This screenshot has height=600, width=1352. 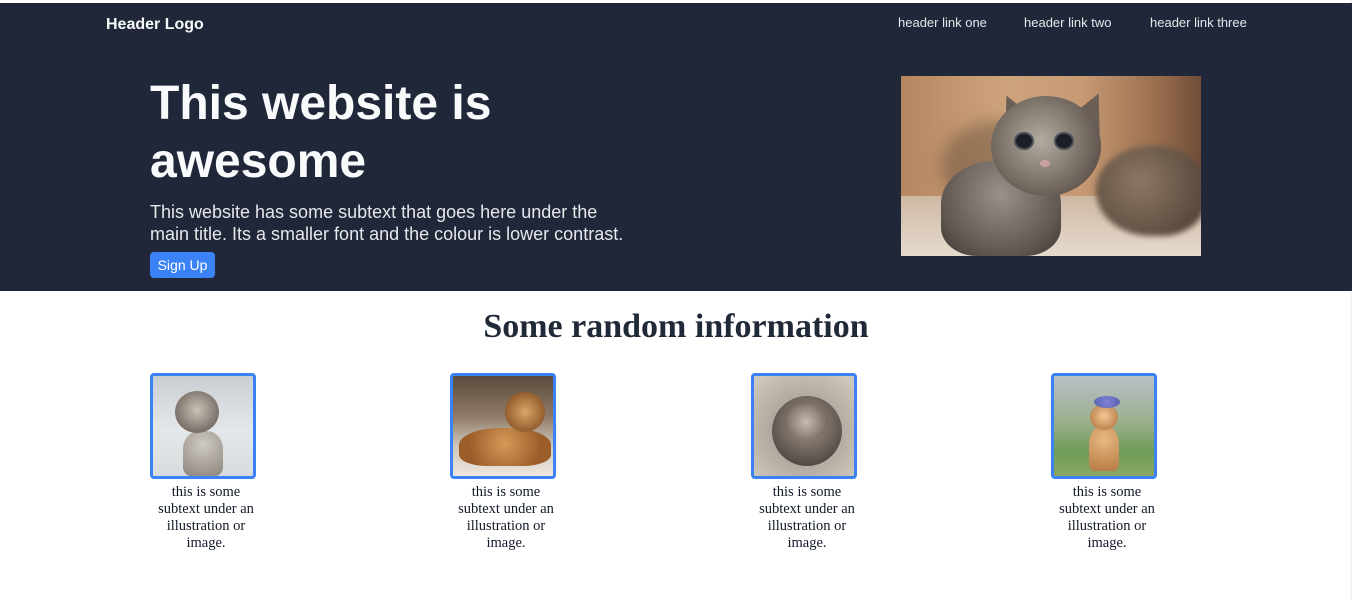 I want to click on hero-kitten-image, so click(x=1051, y=166).